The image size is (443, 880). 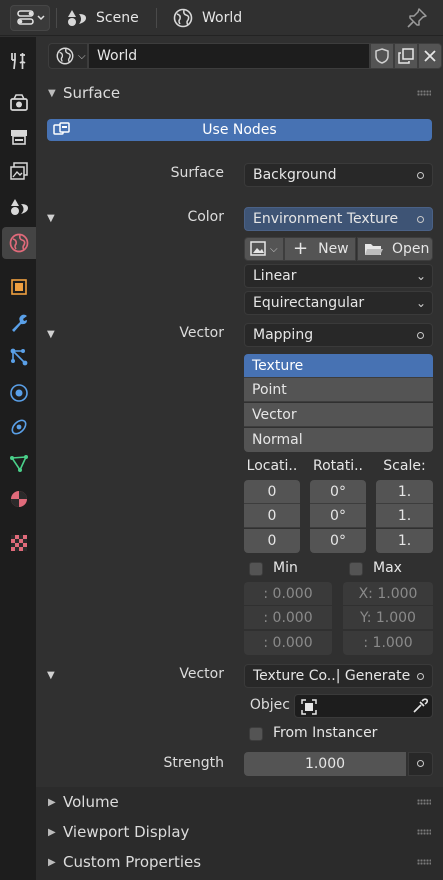 What do you see at coordinates (229, 56) in the screenshot?
I see `world-name-field: World` at bounding box center [229, 56].